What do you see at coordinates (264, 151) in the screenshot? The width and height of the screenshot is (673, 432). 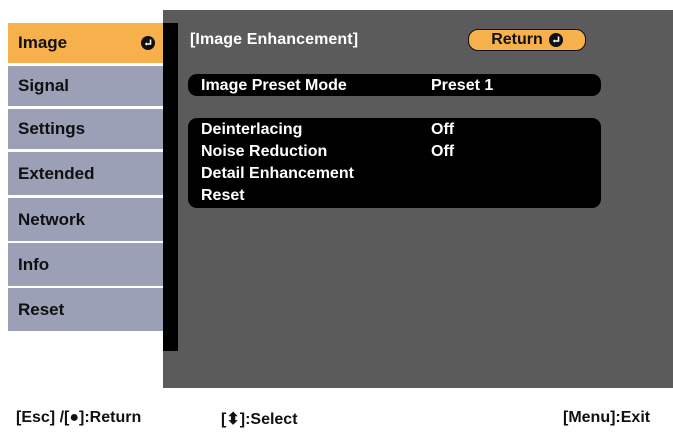 I see `noise-reduction-label: Noise Reduction` at bounding box center [264, 151].